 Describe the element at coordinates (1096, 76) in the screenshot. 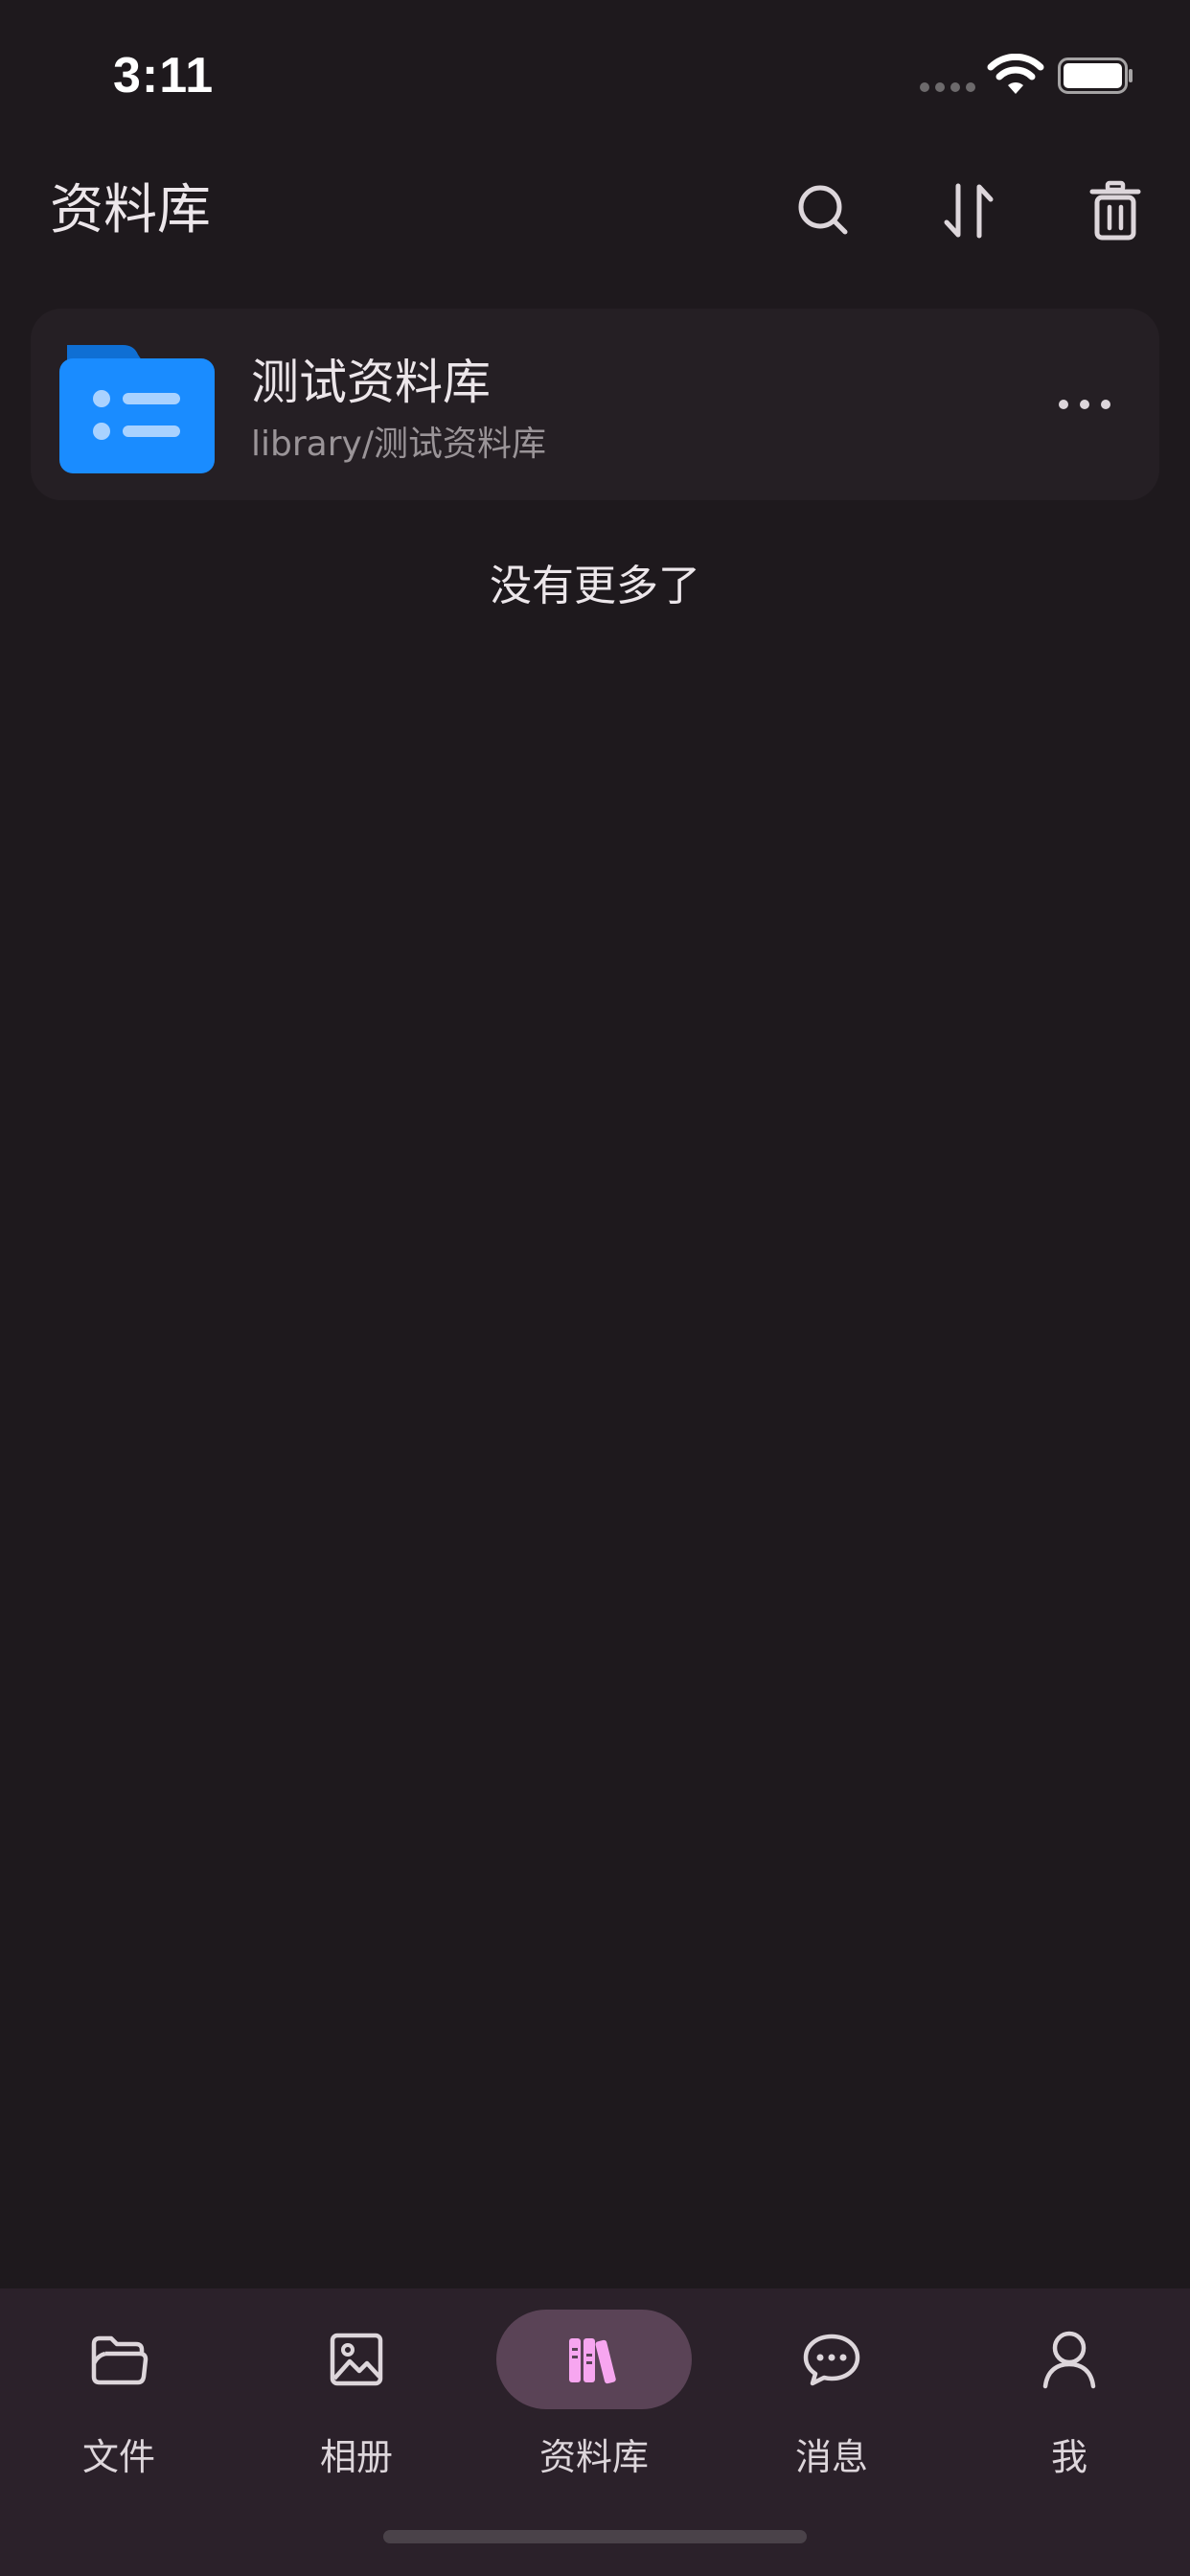

I see `battery-icon` at that location.